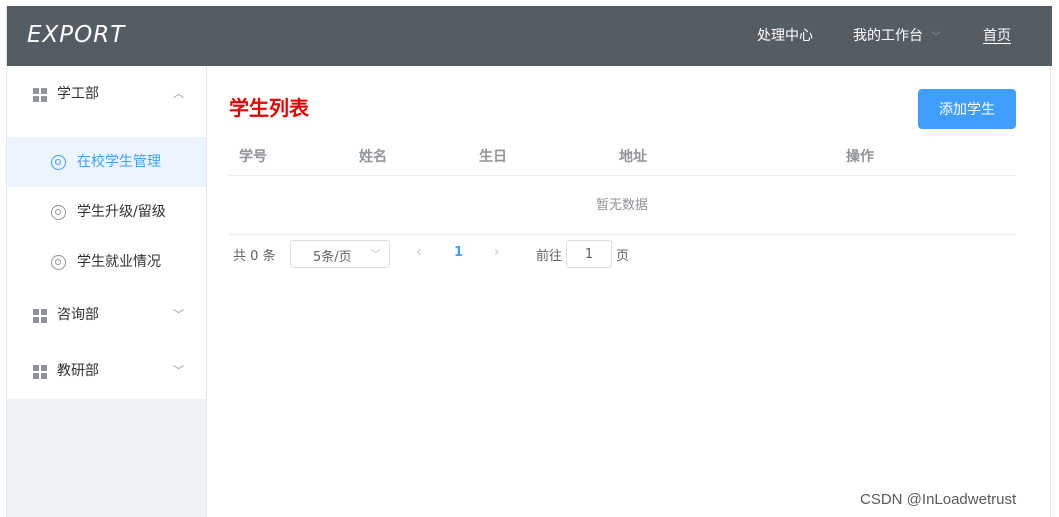  I want to click on pagination: 共 0 条 5条/页 ﹀ ‹ 1 › 前往 页, so click(528, 254).